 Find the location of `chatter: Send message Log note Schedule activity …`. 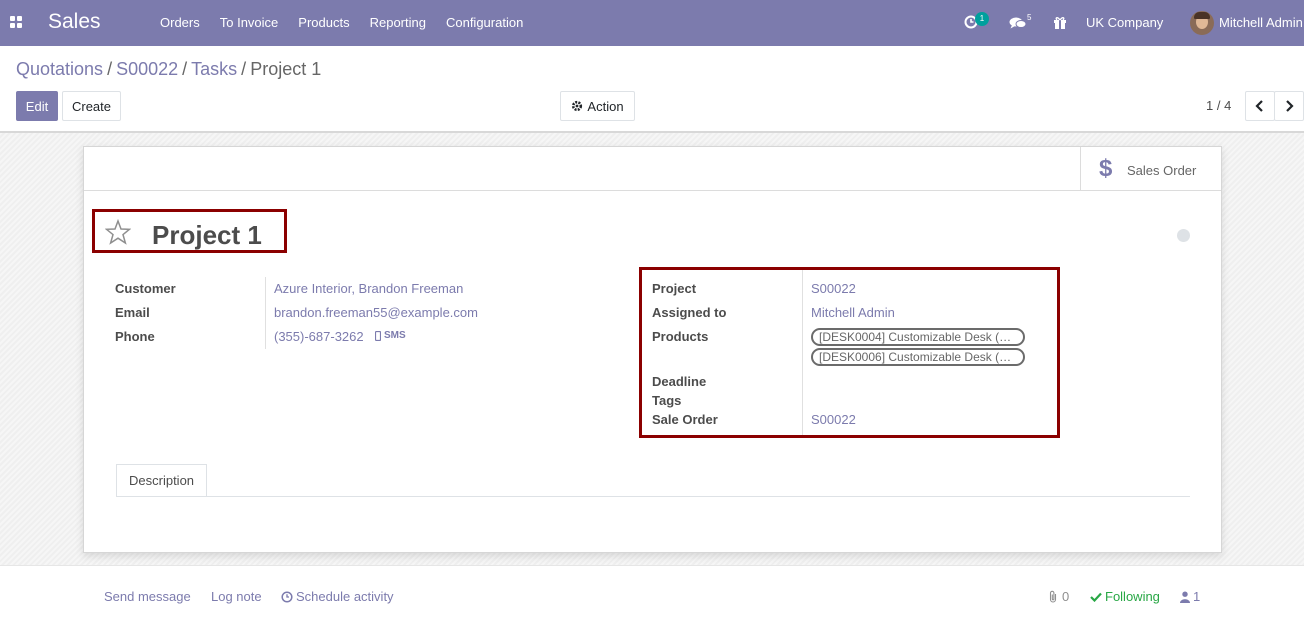

chatter: Send message Log note Schedule activity … is located at coordinates (652, 601).